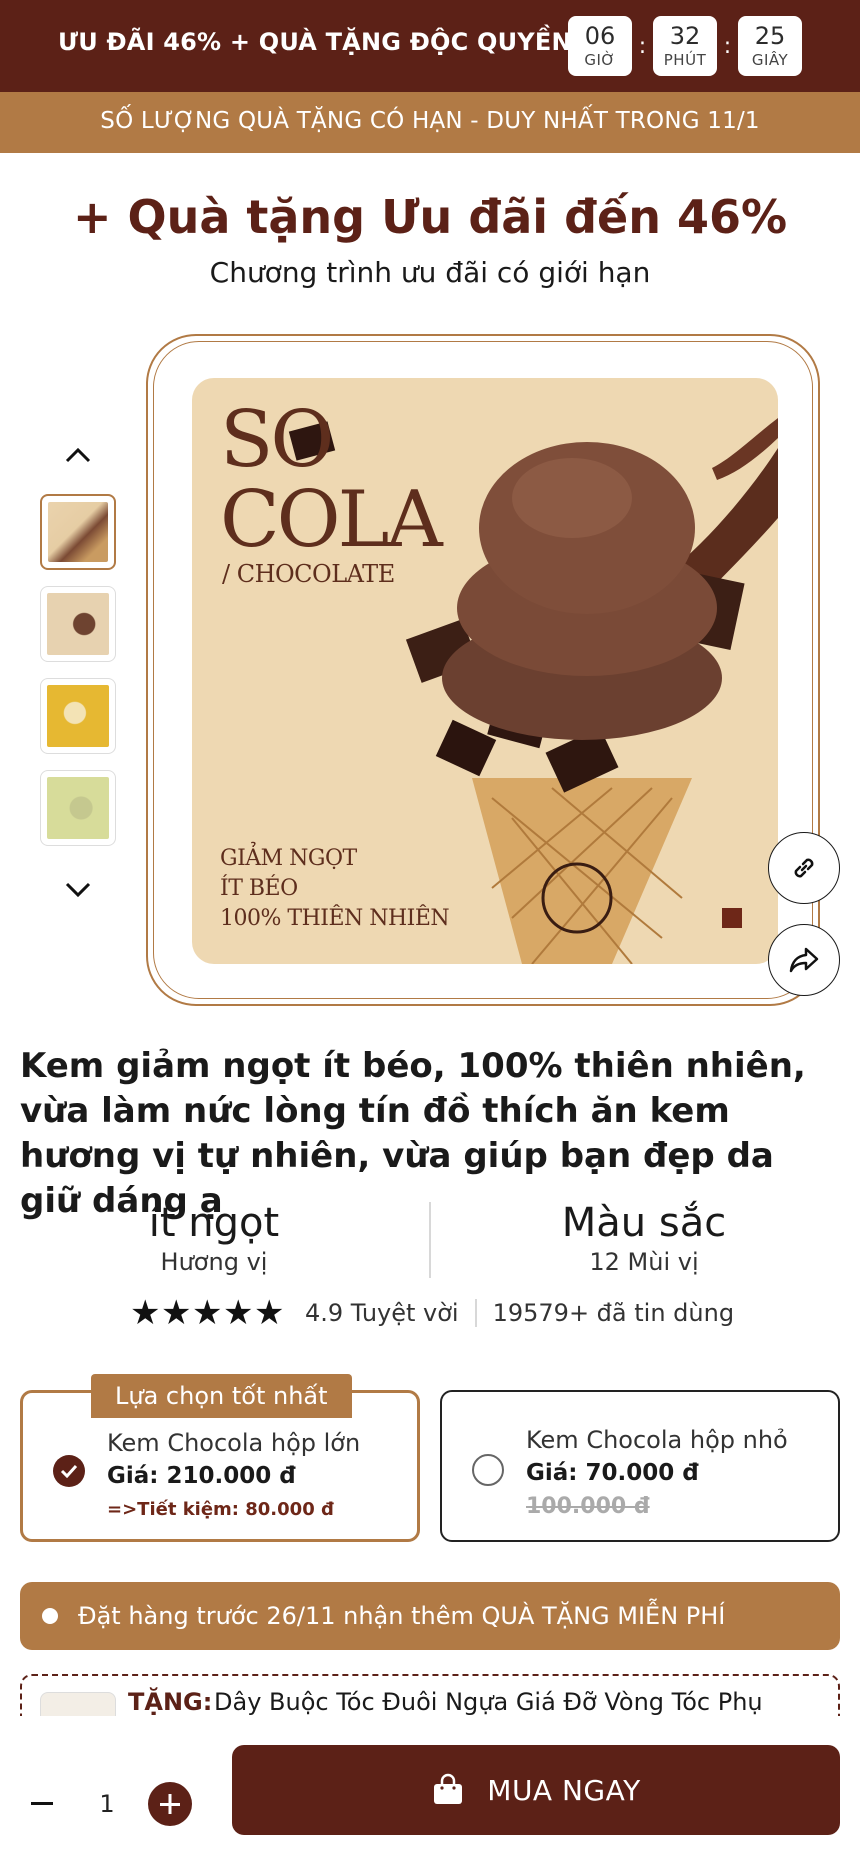 The width and height of the screenshot is (860, 1864). What do you see at coordinates (78, 455) in the screenshot?
I see `chevron-up-icon` at bounding box center [78, 455].